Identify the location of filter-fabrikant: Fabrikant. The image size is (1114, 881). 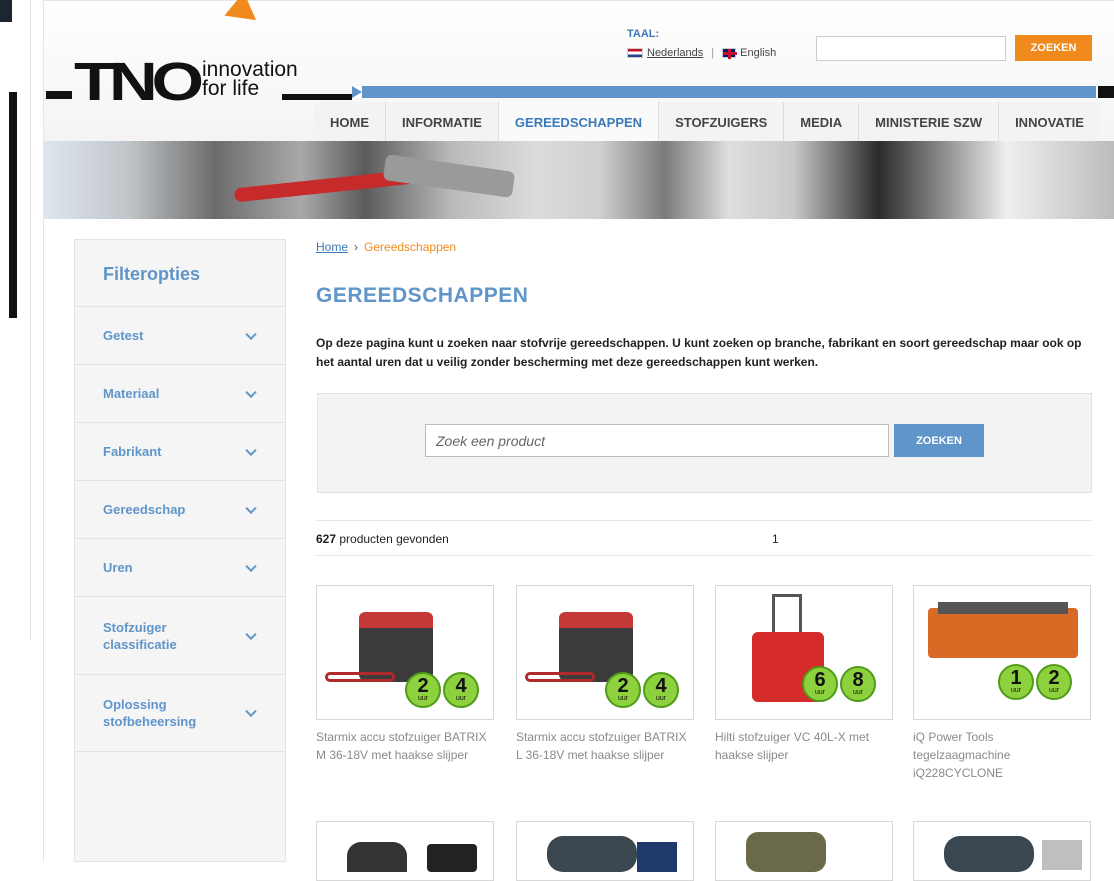
(180, 451).